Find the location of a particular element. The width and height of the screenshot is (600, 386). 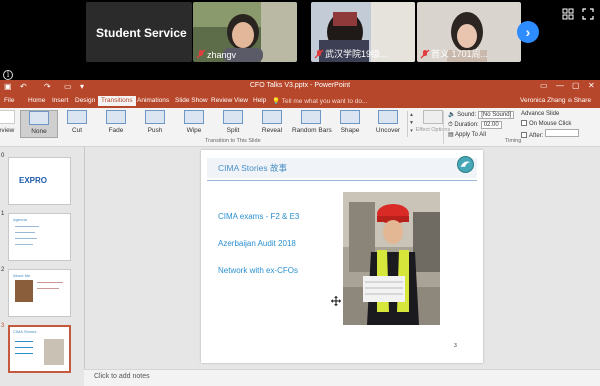

window-title: CFO Talks V3.pptx - PowerPoint is located at coordinates (300, 85).